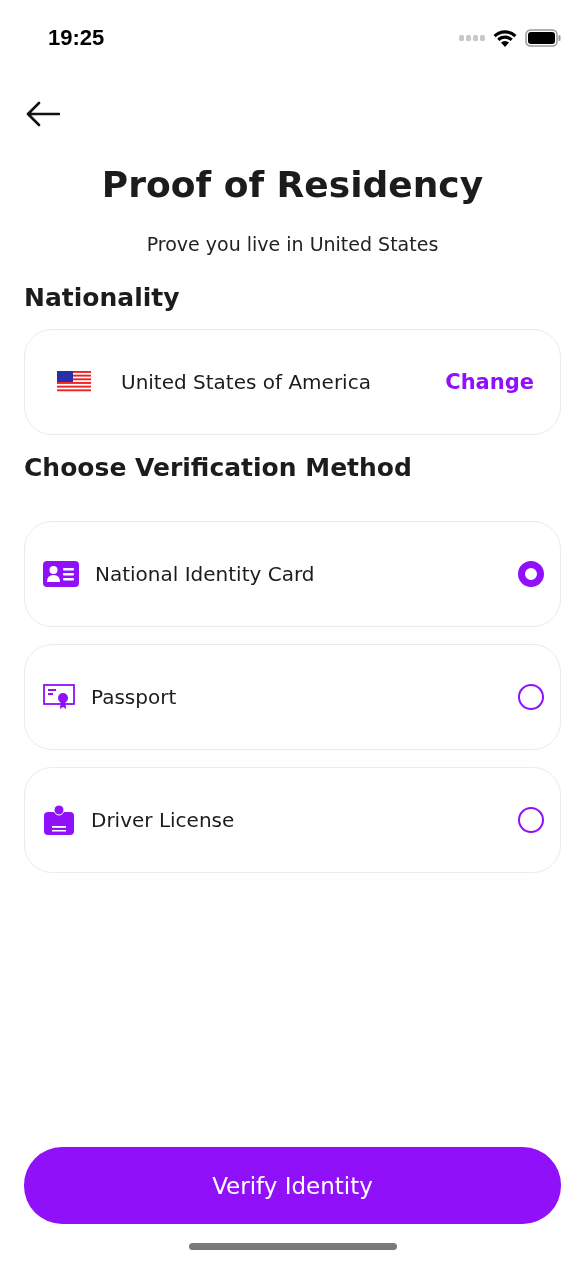 The width and height of the screenshot is (585, 1266). What do you see at coordinates (292, 244) in the screenshot?
I see `page-subtitle: Prove you live in United States` at bounding box center [292, 244].